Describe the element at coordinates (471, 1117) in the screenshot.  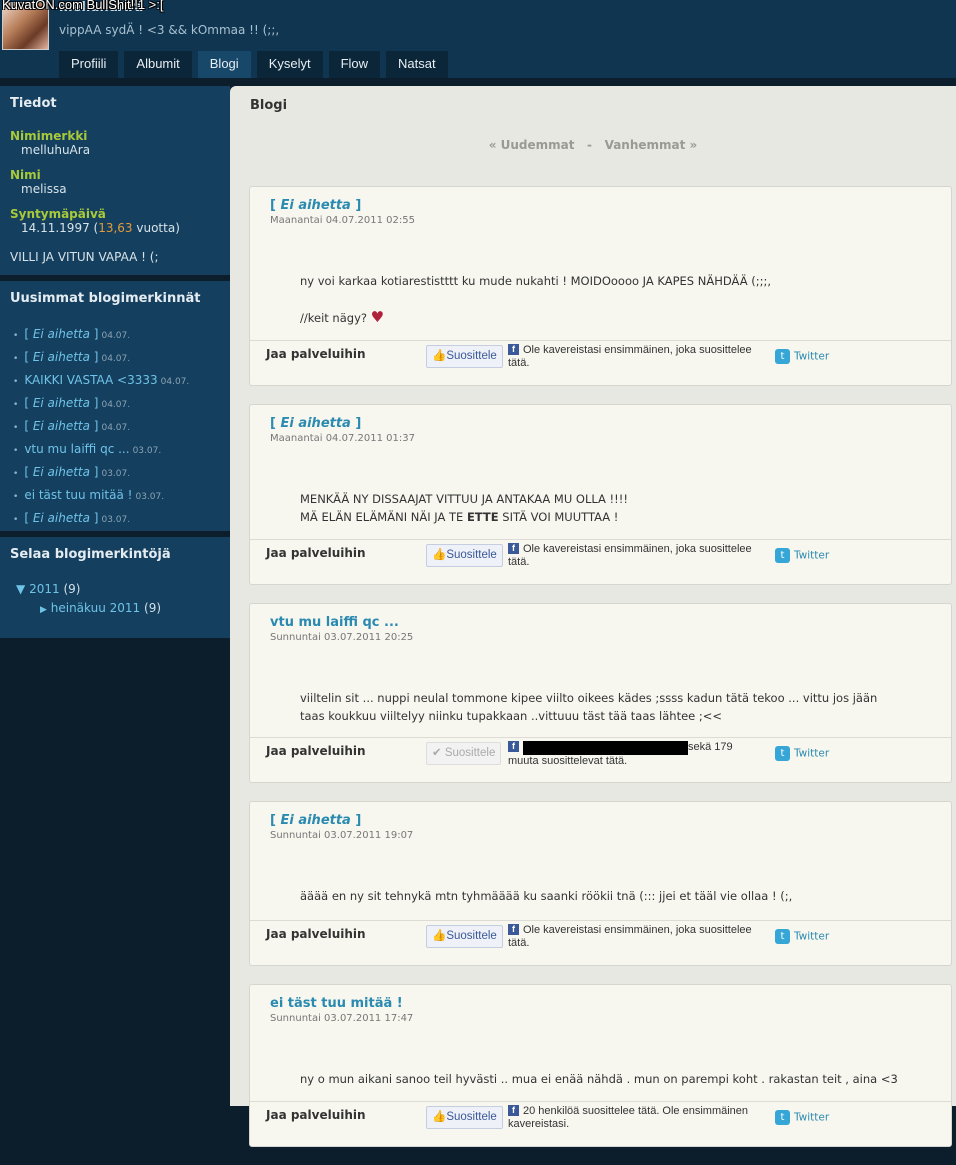
I see `recommend-label: Suosittele` at that location.